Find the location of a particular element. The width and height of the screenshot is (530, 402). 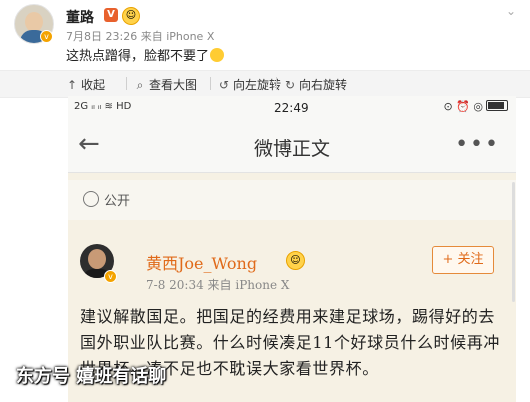

collapse-button: ↑ 收起 is located at coordinates (85, 84).